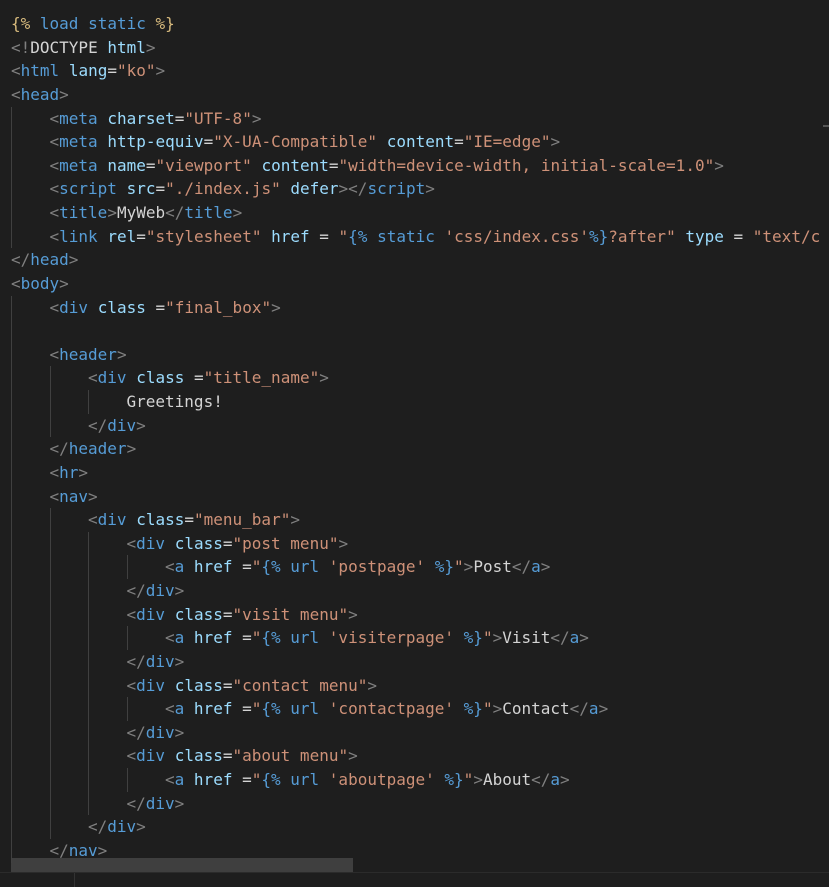 The image size is (829, 887). Describe the element at coordinates (420, 685) in the screenshot. I see `code-line: <div class="contact menu">` at that location.